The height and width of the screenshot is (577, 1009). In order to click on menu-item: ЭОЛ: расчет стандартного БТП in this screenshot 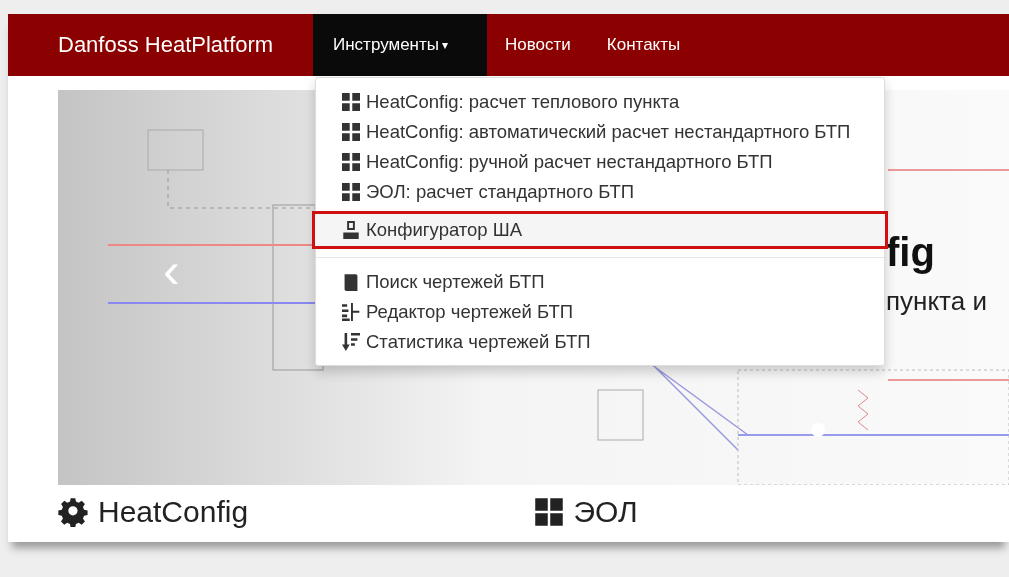, I will do `click(600, 192)`.